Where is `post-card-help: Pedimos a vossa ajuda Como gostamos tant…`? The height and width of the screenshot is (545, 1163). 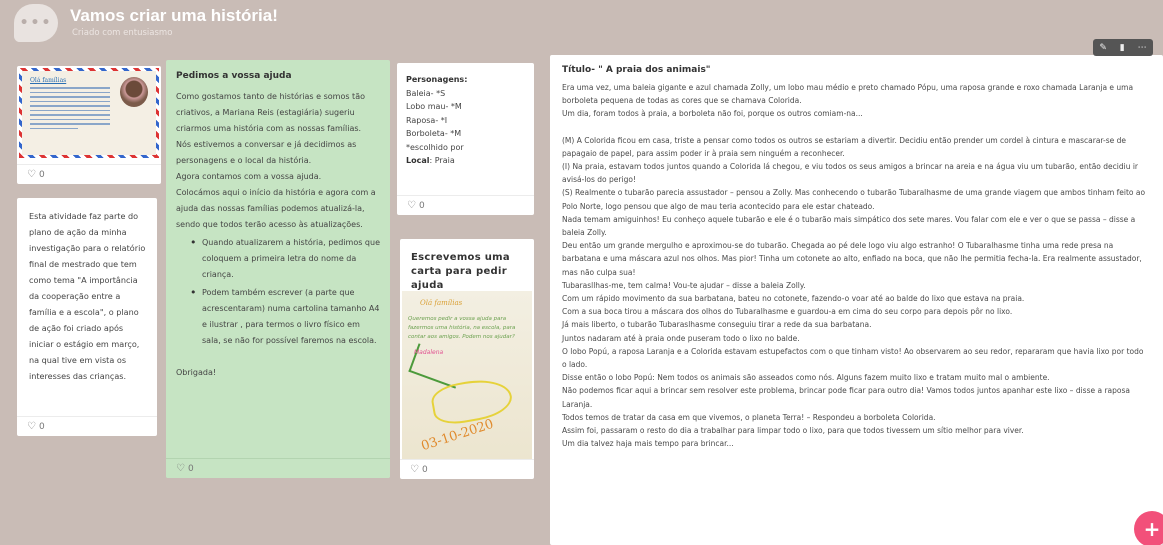 post-card-help: Pedimos a vossa ajuda Como gostamos tant… is located at coordinates (278, 269).